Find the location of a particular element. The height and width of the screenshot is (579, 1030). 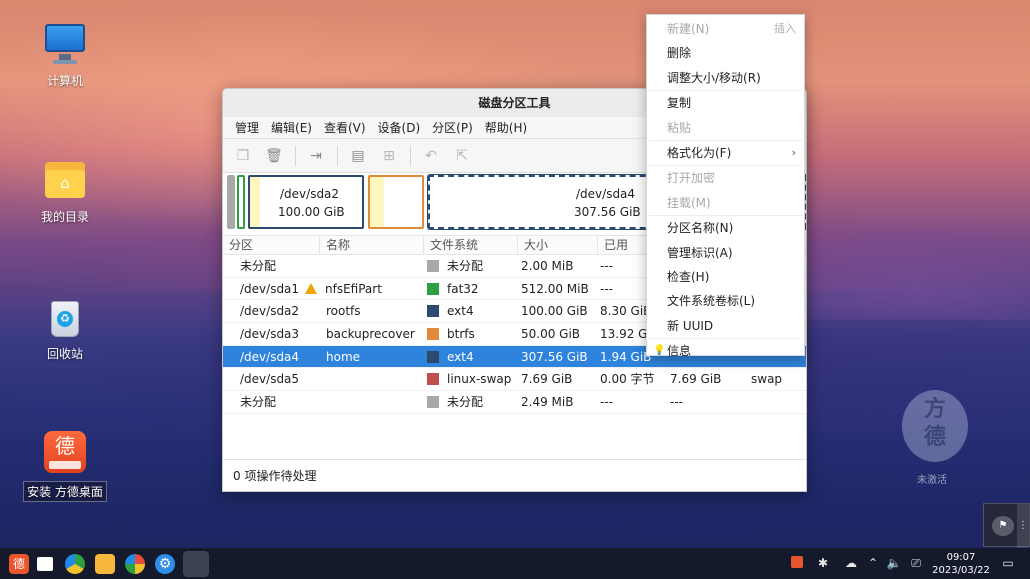

fangde-launcher-icon: 德 is located at coordinates (19, 564).